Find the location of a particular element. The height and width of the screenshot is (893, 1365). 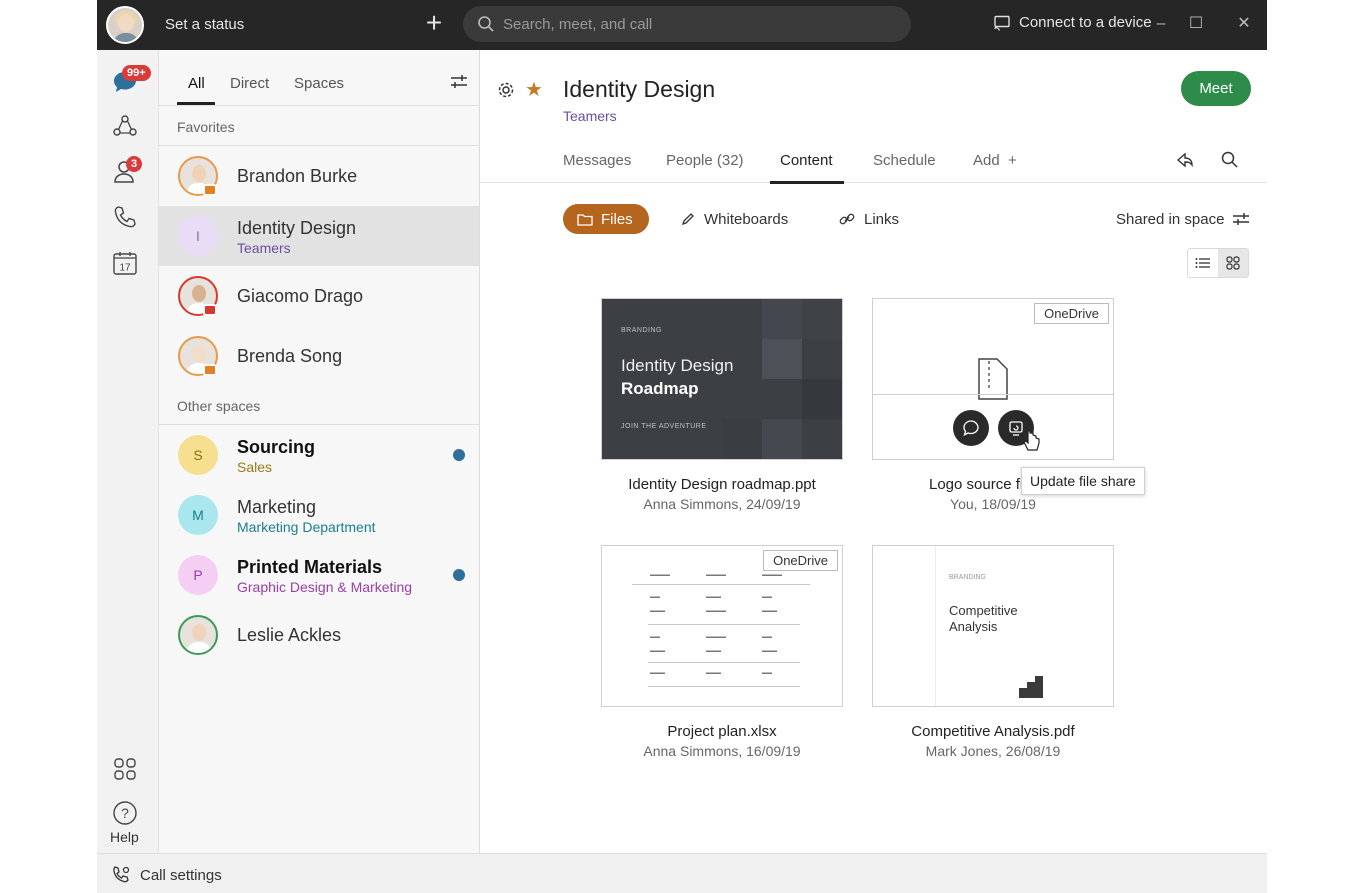

pencil-icon is located at coordinates (687, 219).